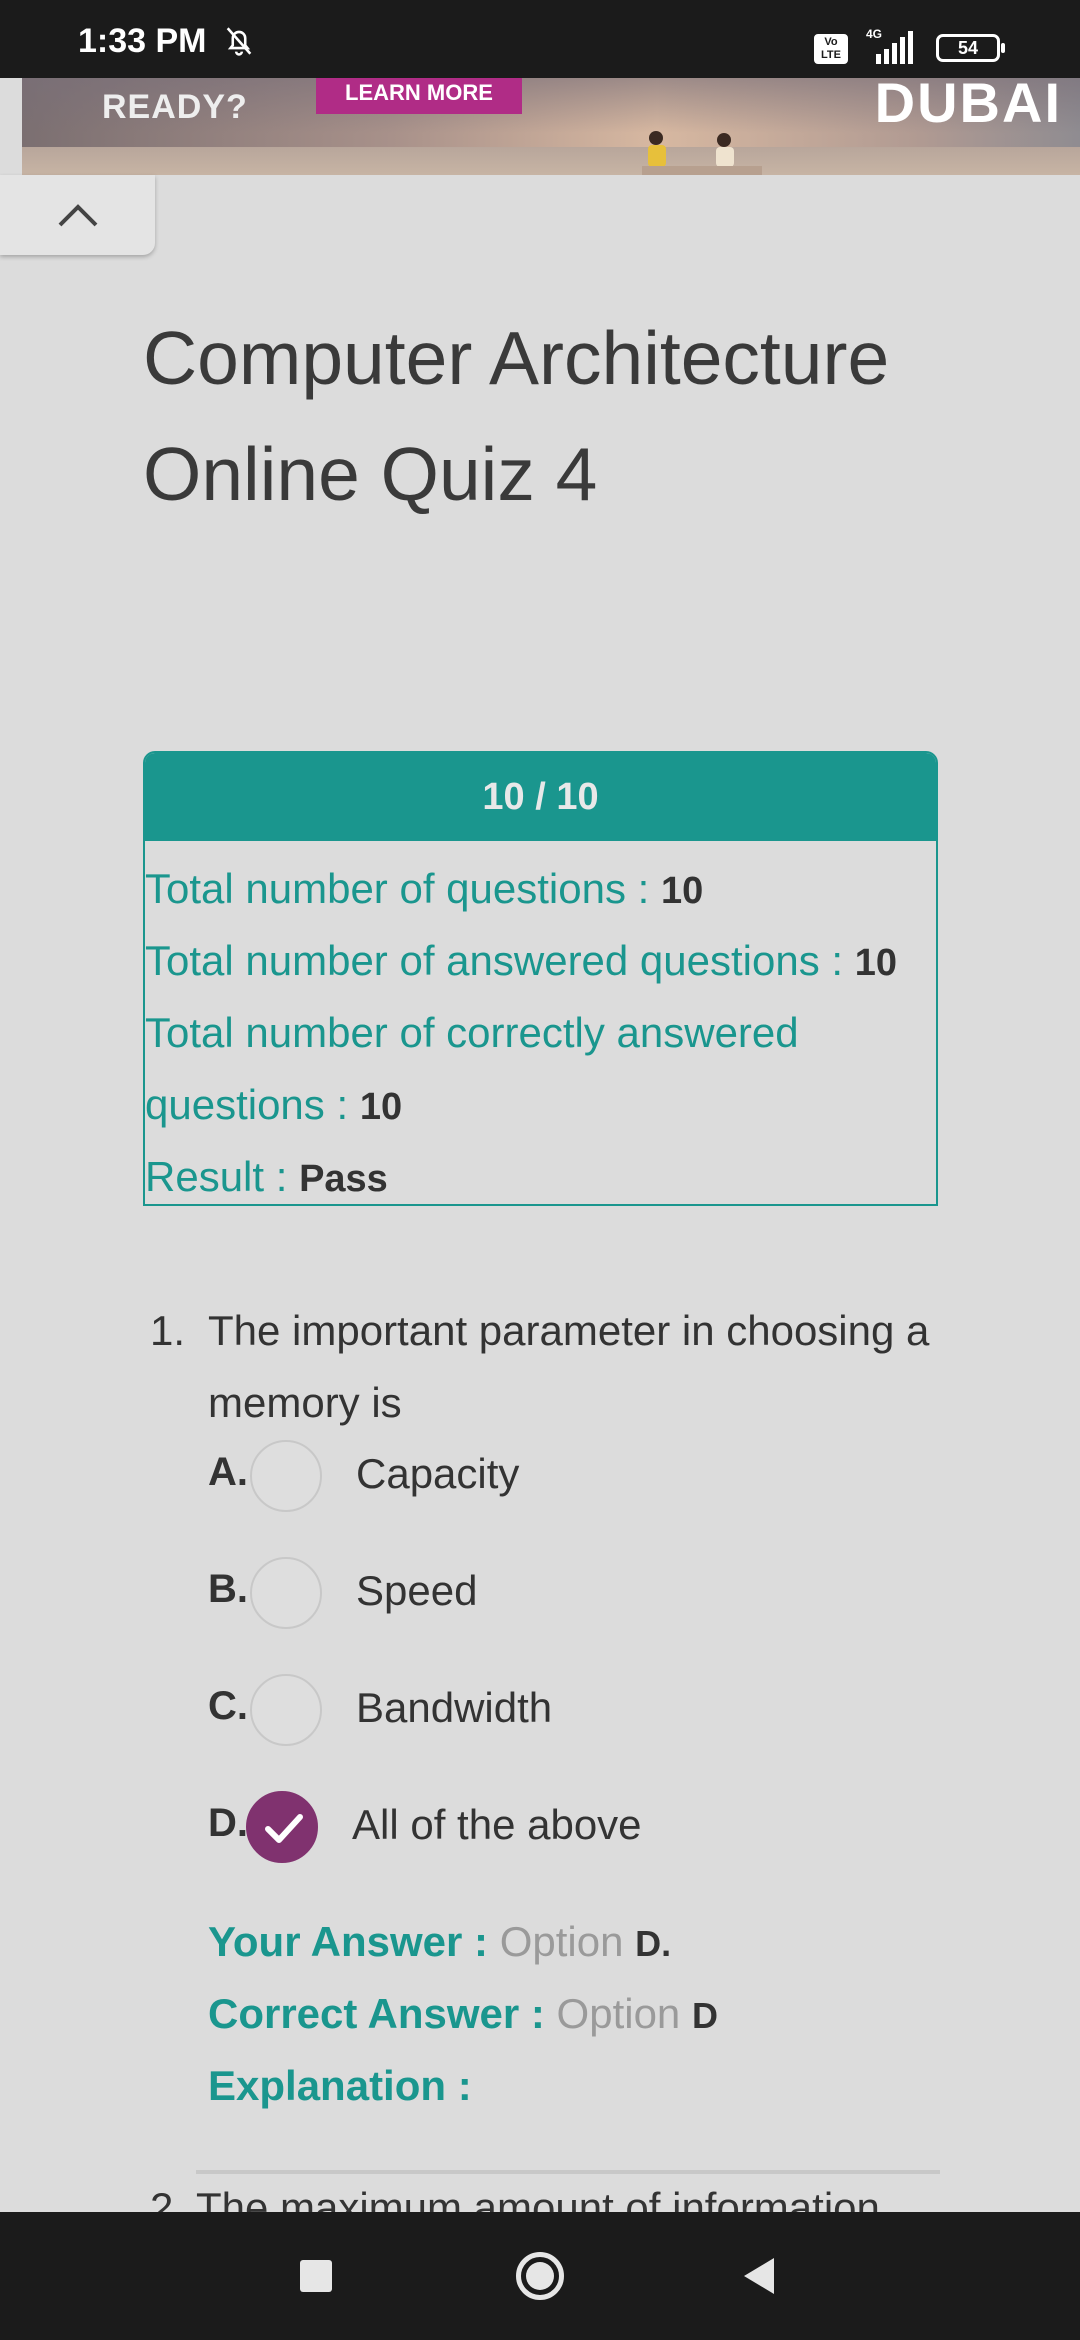 This screenshot has height=2340, width=1080. Describe the element at coordinates (516, 416) in the screenshot. I see `page-title: Computer Architecture Online Quiz 4` at that location.